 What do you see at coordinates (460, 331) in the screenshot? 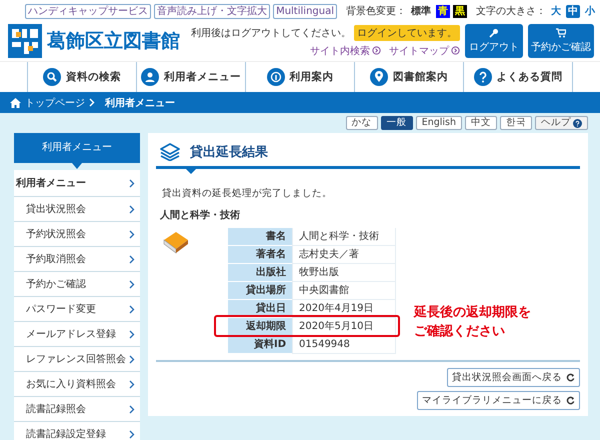
I see `annotation-text: ご確認ください` at bounding box center [460, 331].